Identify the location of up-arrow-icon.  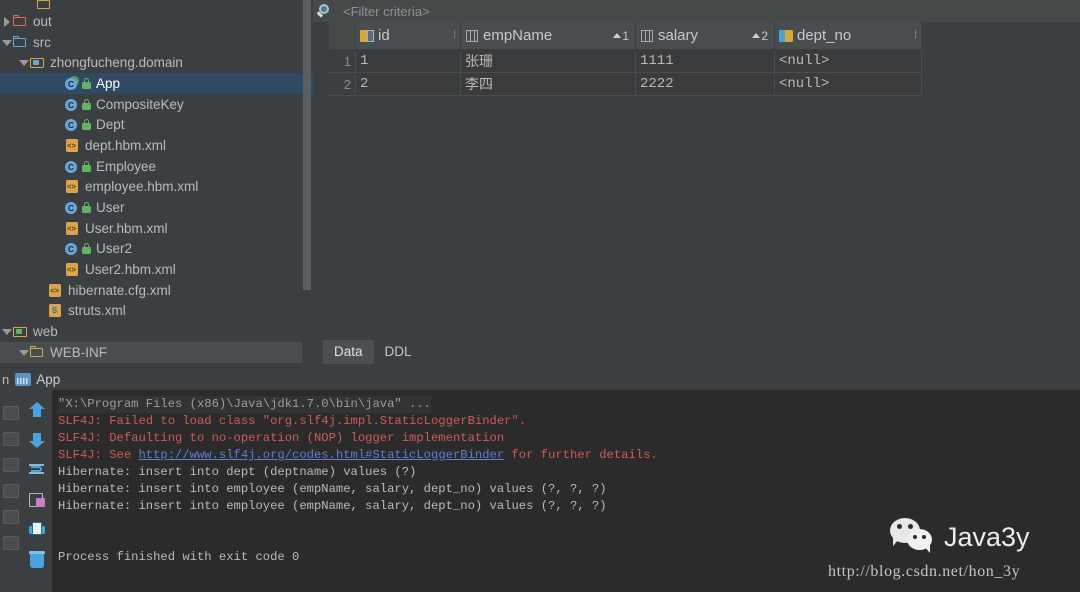
(37, 410).